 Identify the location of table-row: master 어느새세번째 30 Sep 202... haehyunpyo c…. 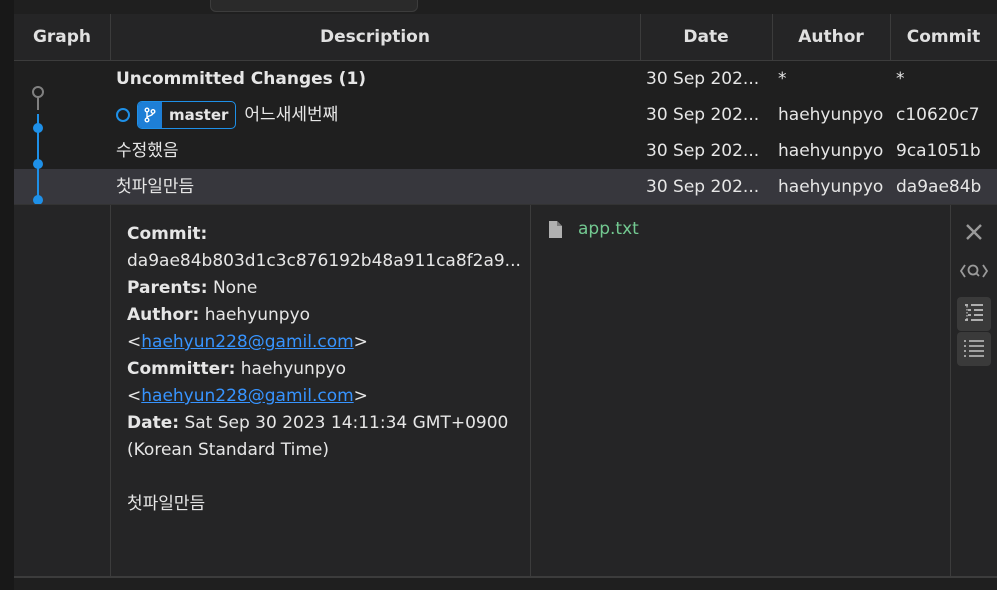
(505, 115).